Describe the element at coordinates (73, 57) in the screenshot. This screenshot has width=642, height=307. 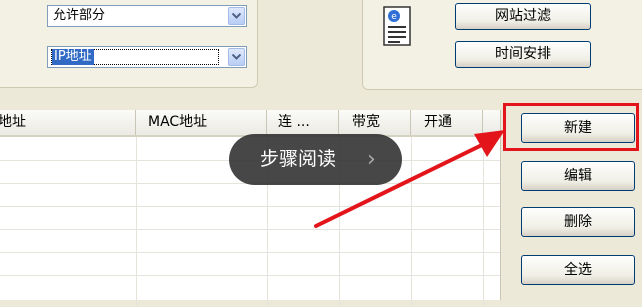
I see `filter-type-select-value: IP地址` at that location.